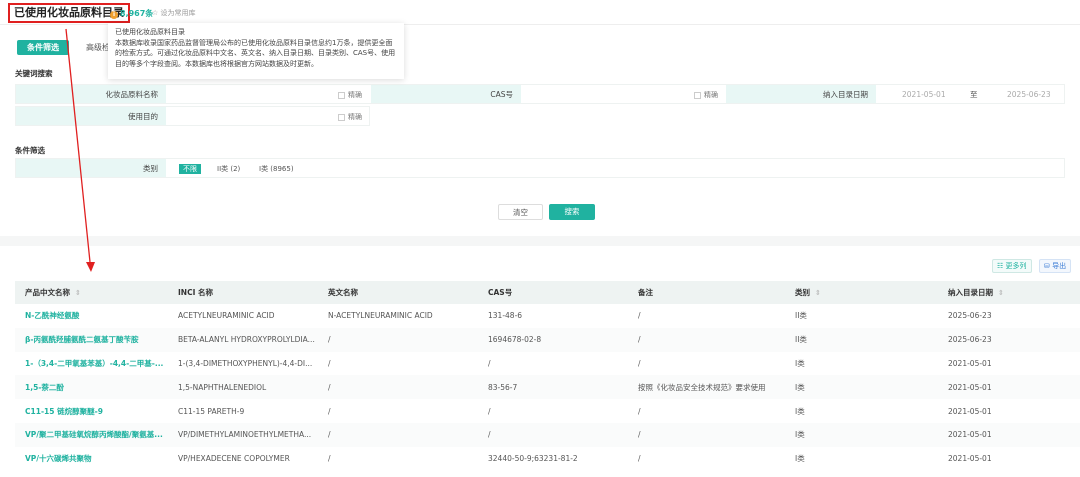 The width and height of the screenshot is (1080, 477). Describe the element at coordinates (80, 150) in the screenshot. I see `annotation-arrow` at that location.